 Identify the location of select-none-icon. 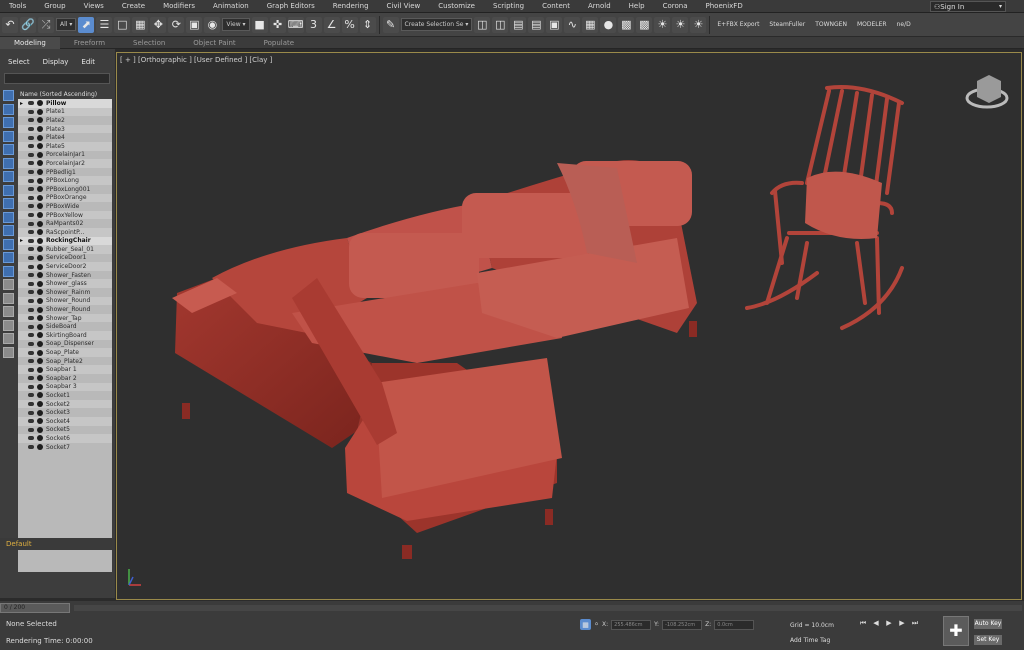
(8, 298).